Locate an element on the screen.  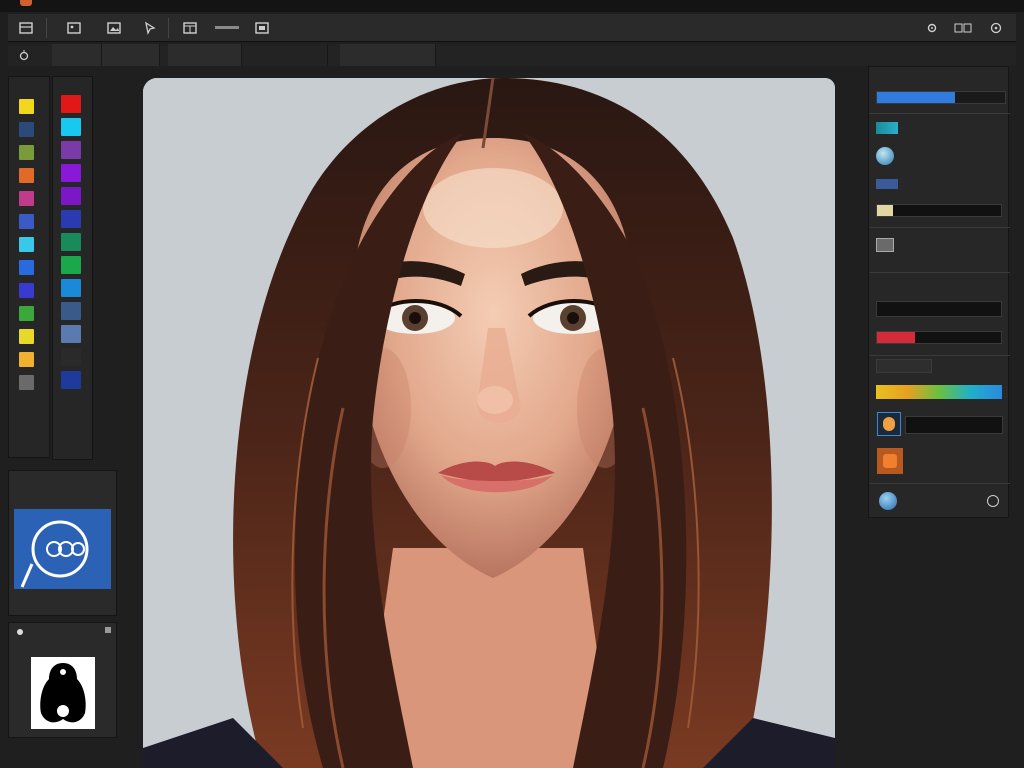
navigator-panel is located at coordinates (62, 543).